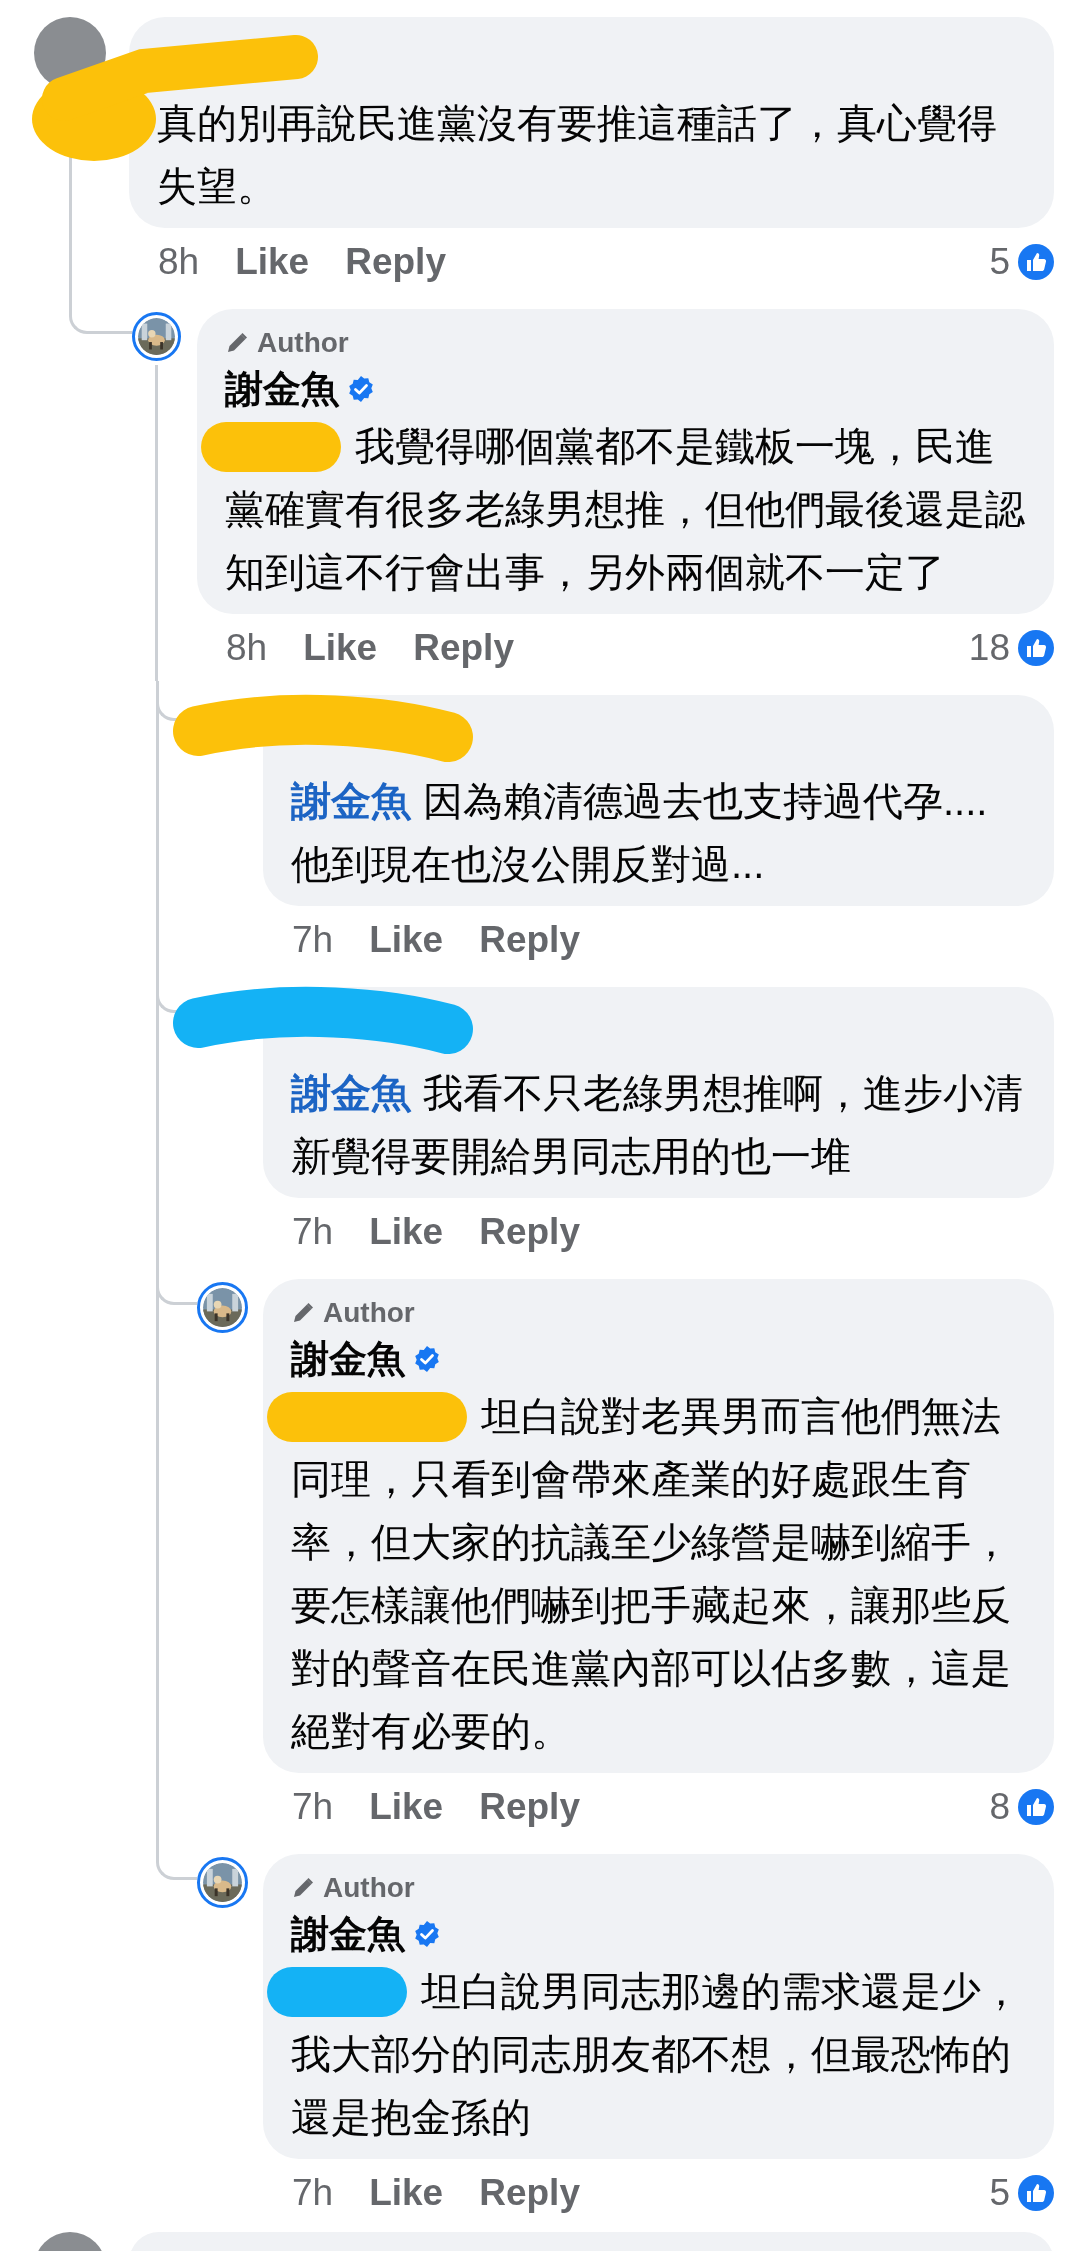 This screenshot has height=2251, width=1080. What do you see at coordinates (989, 647) in the screenshot?
I see `reaction-count: 18` at bounding box center [989, 647].